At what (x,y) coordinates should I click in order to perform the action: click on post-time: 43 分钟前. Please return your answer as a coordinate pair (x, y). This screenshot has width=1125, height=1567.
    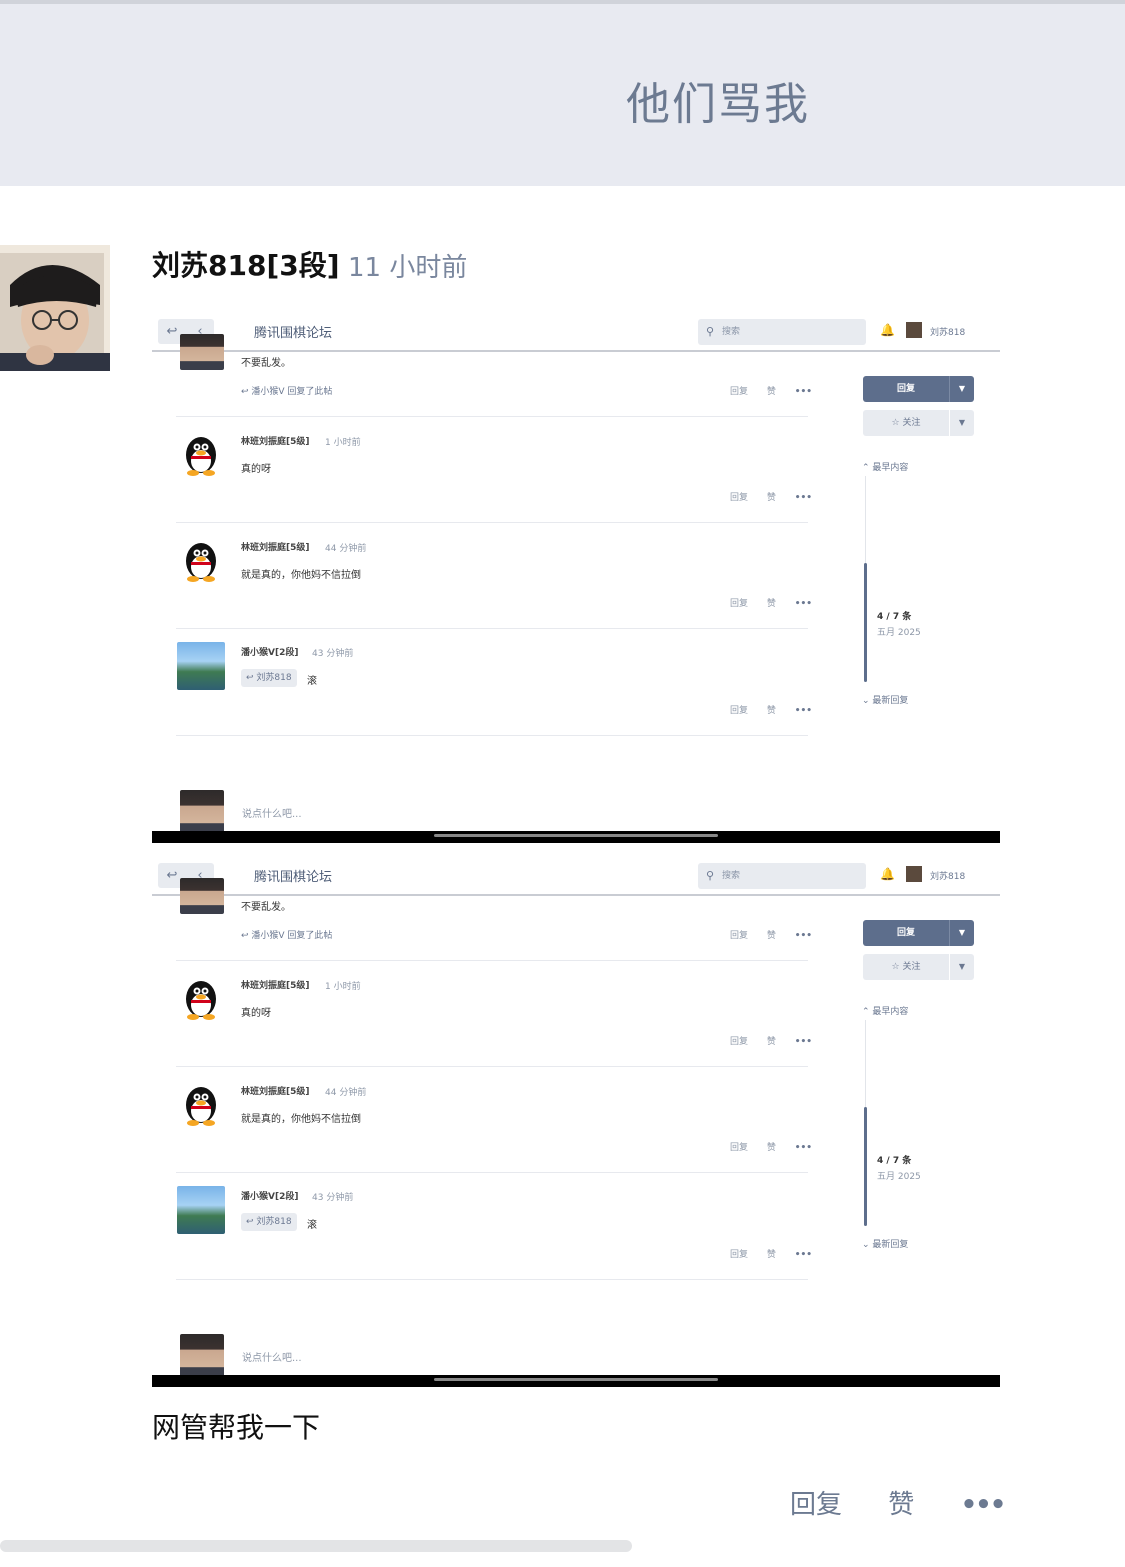
    Looking at the image, I should click on (333, 1198).